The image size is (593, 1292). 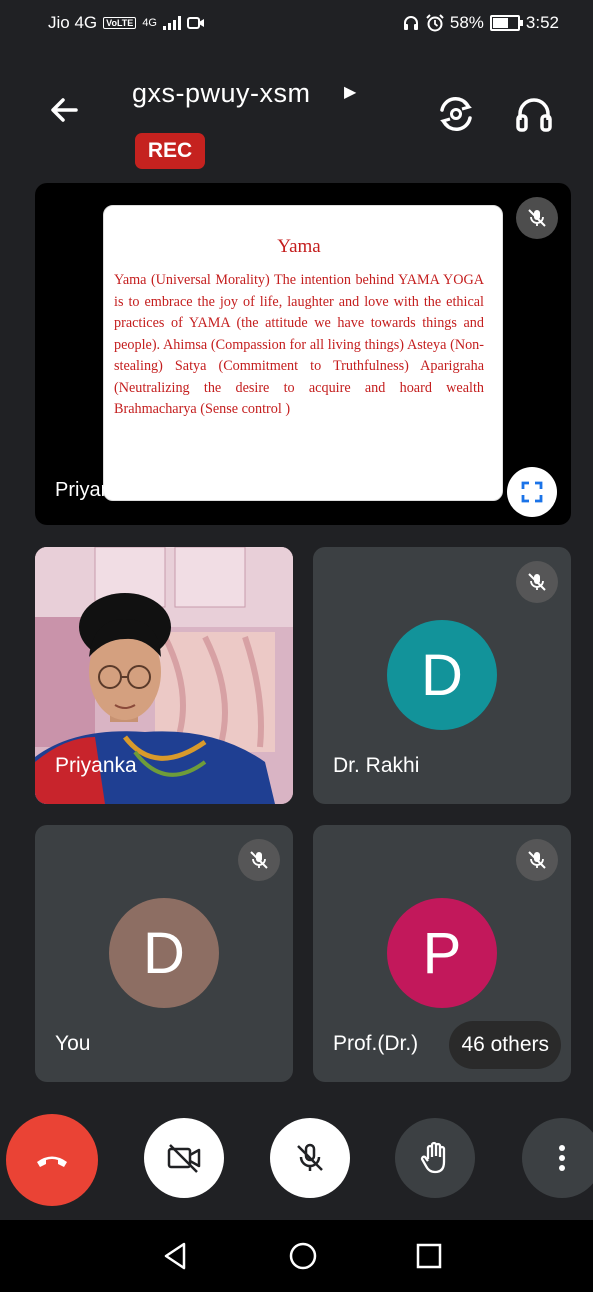 I want to click on hang-up-phone-icon, so click(x=52, y=1161).